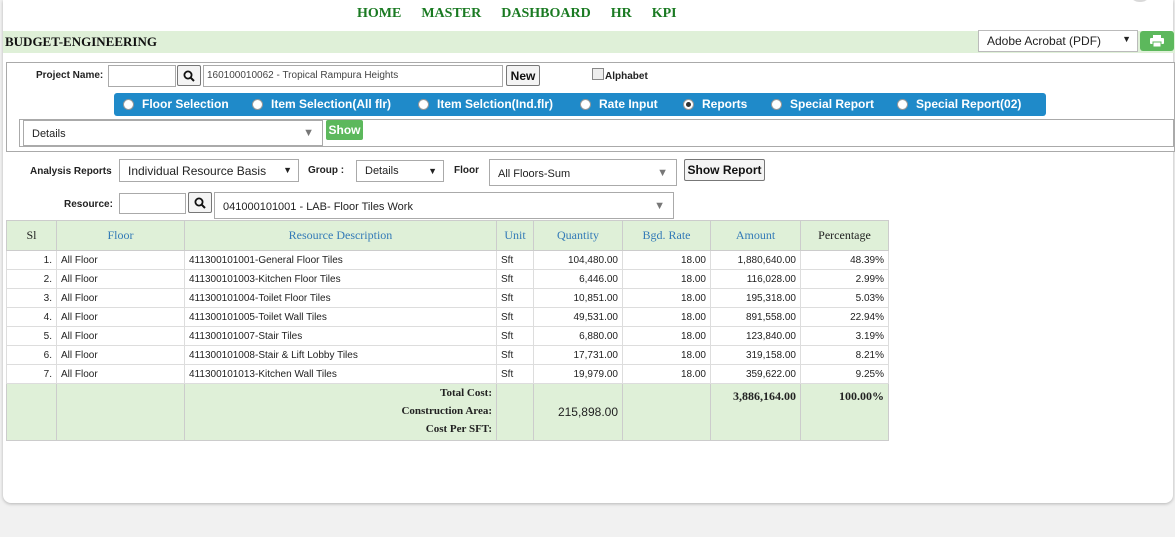 Image resolution: width=1175 pixels, height=537 pixels. I want to click on show-report-button: Show Report, so click(724, 170).